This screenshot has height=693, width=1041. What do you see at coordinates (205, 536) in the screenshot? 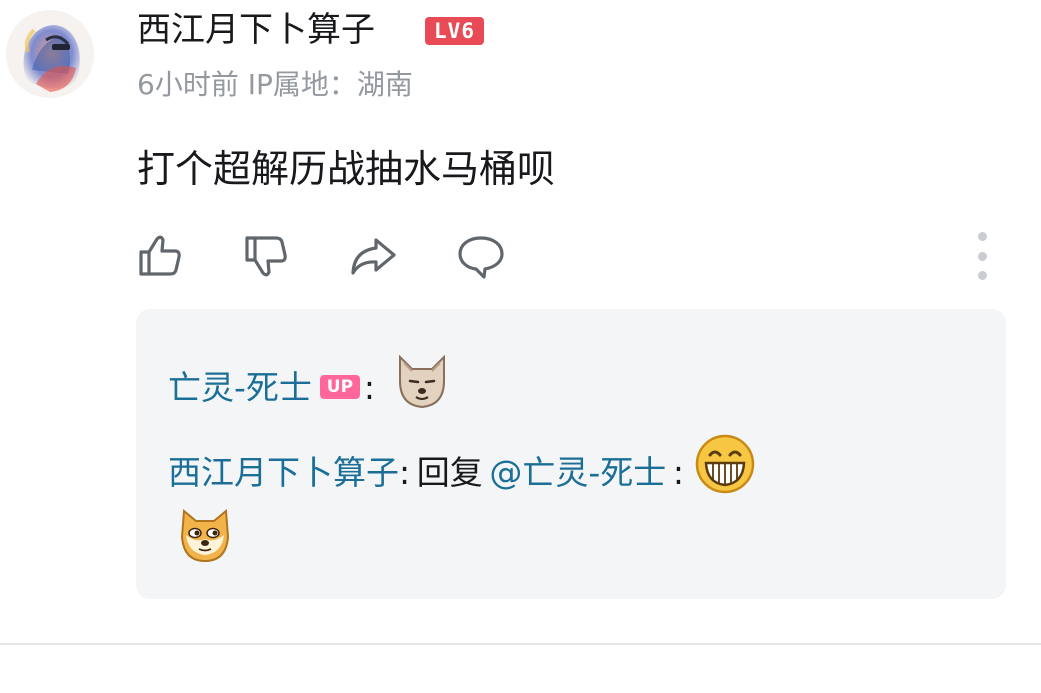
I see `doge-emoji-icon` at bounding box center [205, 536].